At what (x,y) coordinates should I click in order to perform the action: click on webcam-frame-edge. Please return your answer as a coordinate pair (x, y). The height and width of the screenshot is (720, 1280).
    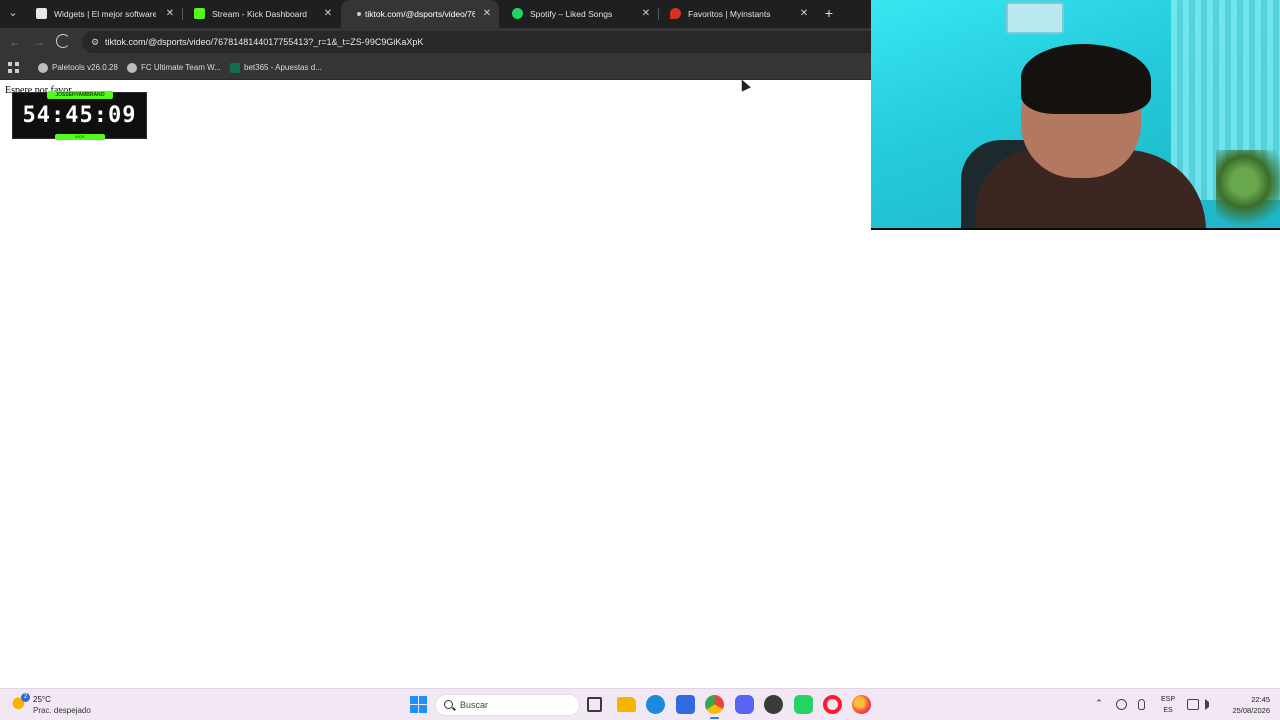
    Looking at the image, I should click on (1075, 229).